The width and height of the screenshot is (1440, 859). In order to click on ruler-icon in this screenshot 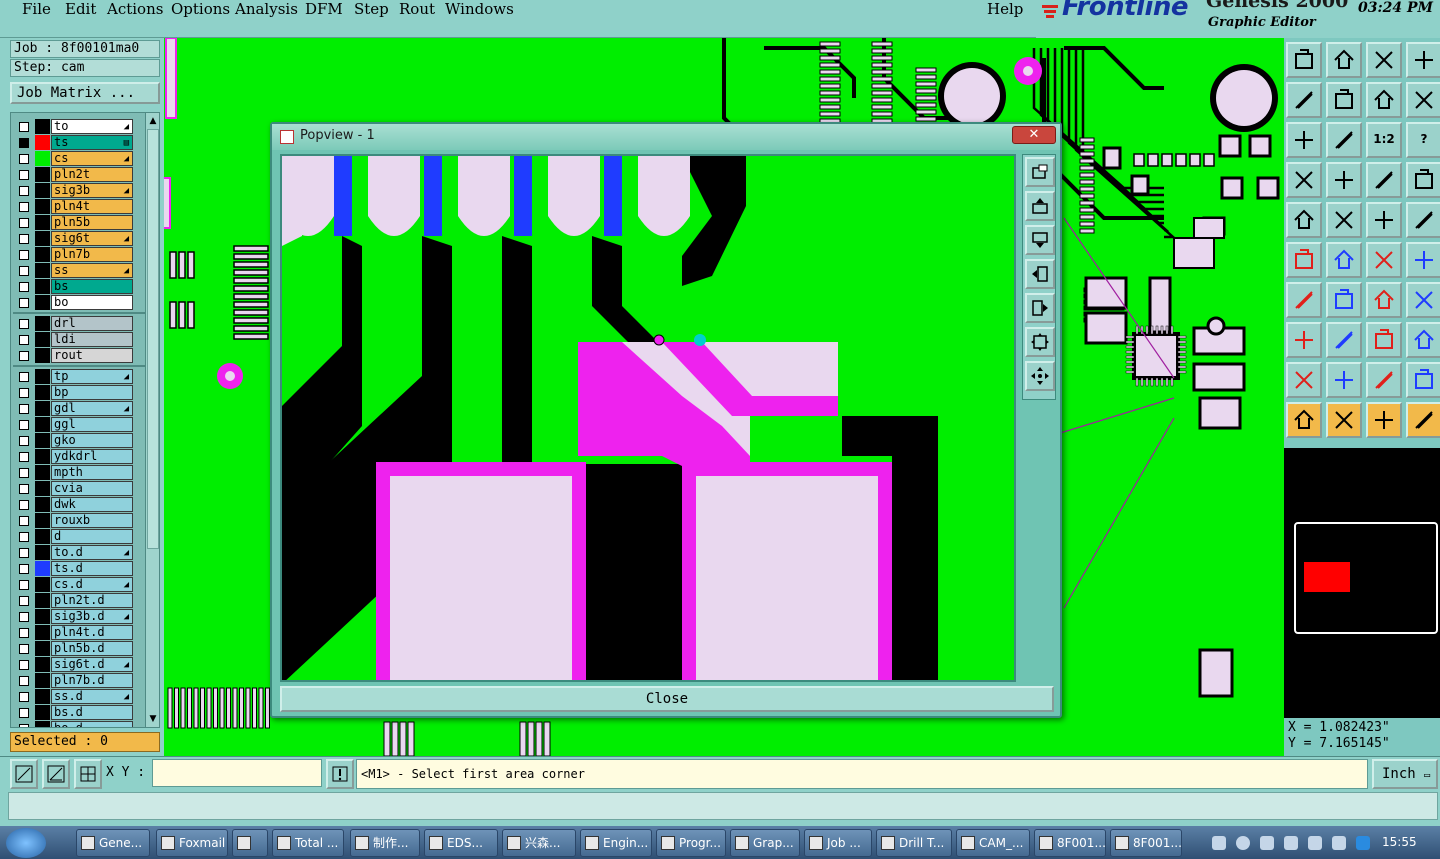, I will do `click(1384, 220)`.